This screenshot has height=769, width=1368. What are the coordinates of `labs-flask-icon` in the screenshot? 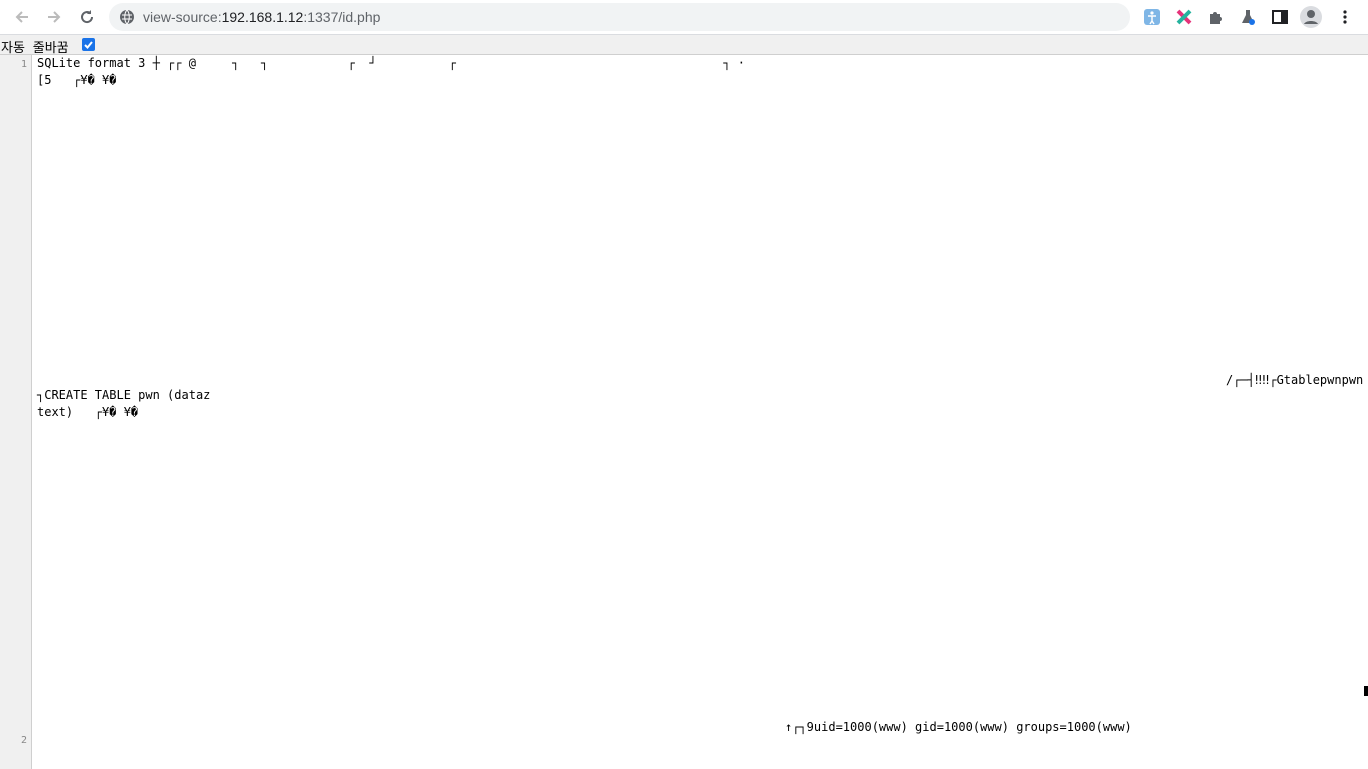 It's located at (1248, 17).